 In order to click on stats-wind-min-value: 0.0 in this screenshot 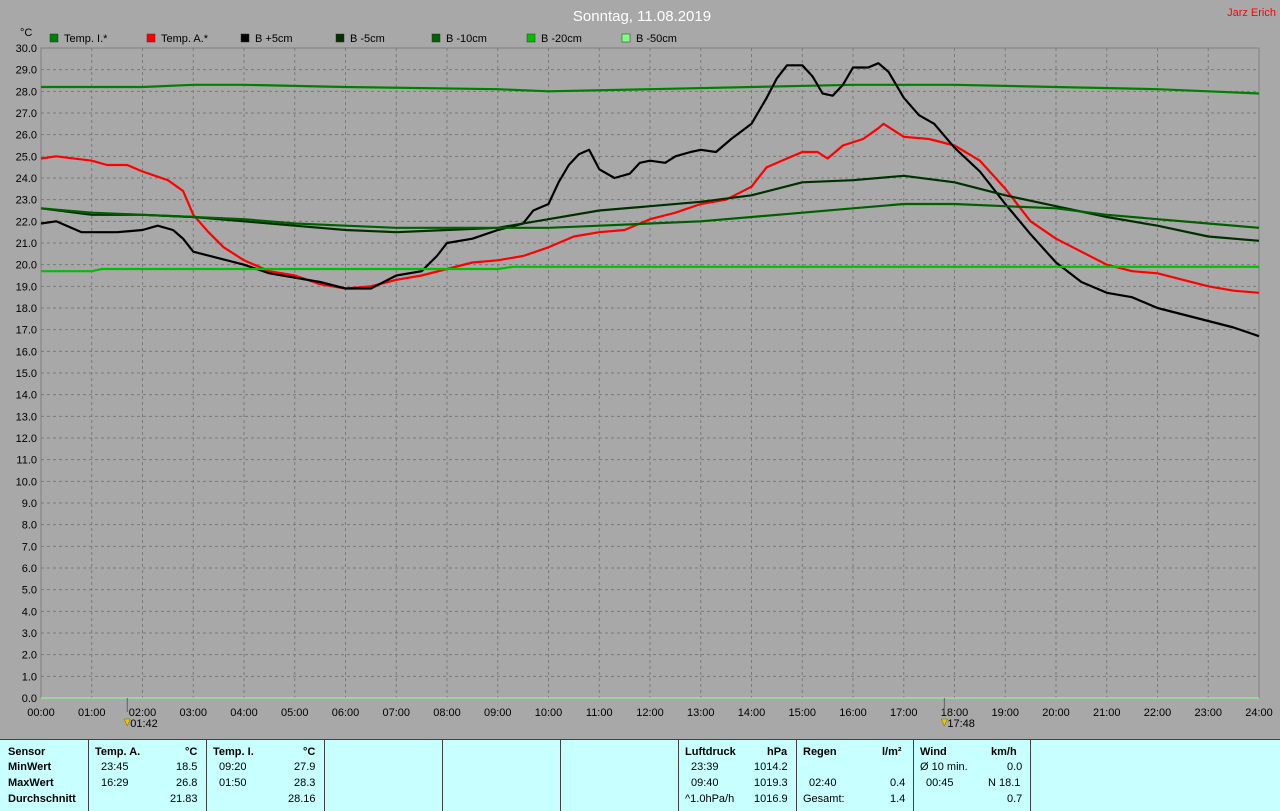, I will do `click(1015, 767)`.